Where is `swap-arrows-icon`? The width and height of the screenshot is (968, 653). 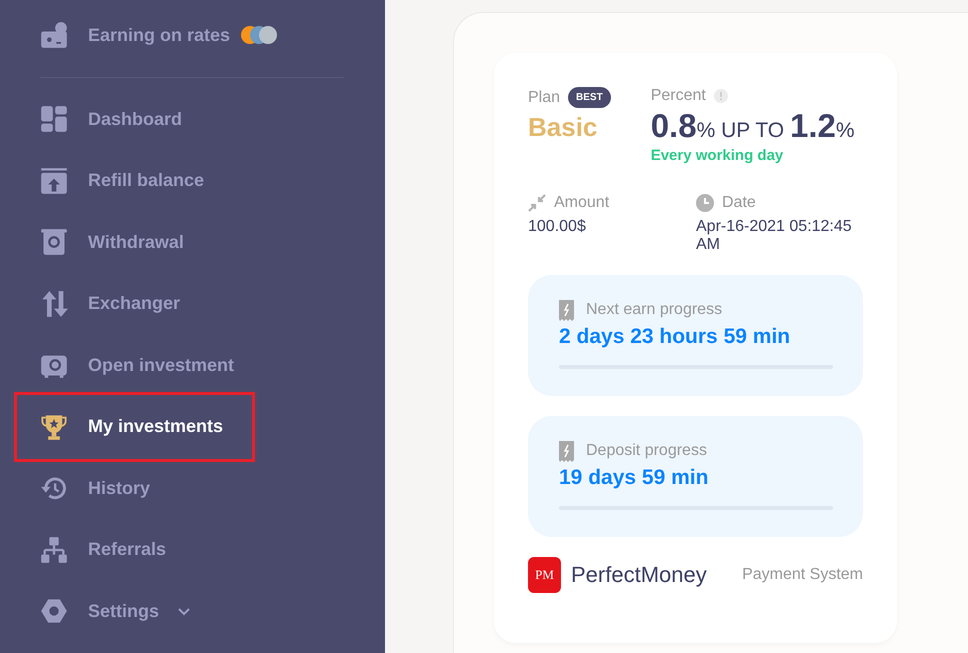
swap-arrows-icon is located at coordinates (54, 304).